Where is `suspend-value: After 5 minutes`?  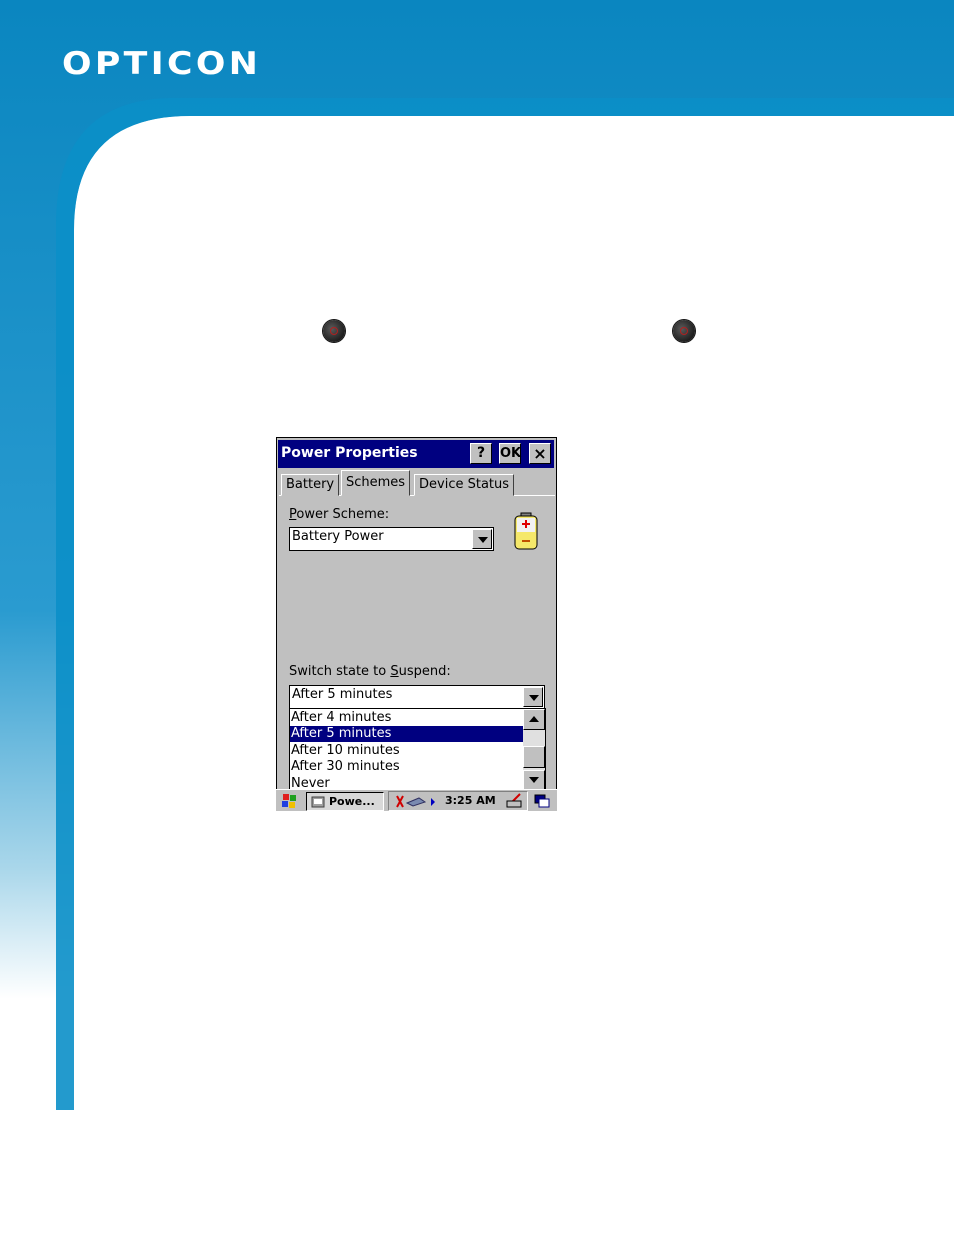
suspend-value: After 5 minutes is located at coordinates (342, 694).